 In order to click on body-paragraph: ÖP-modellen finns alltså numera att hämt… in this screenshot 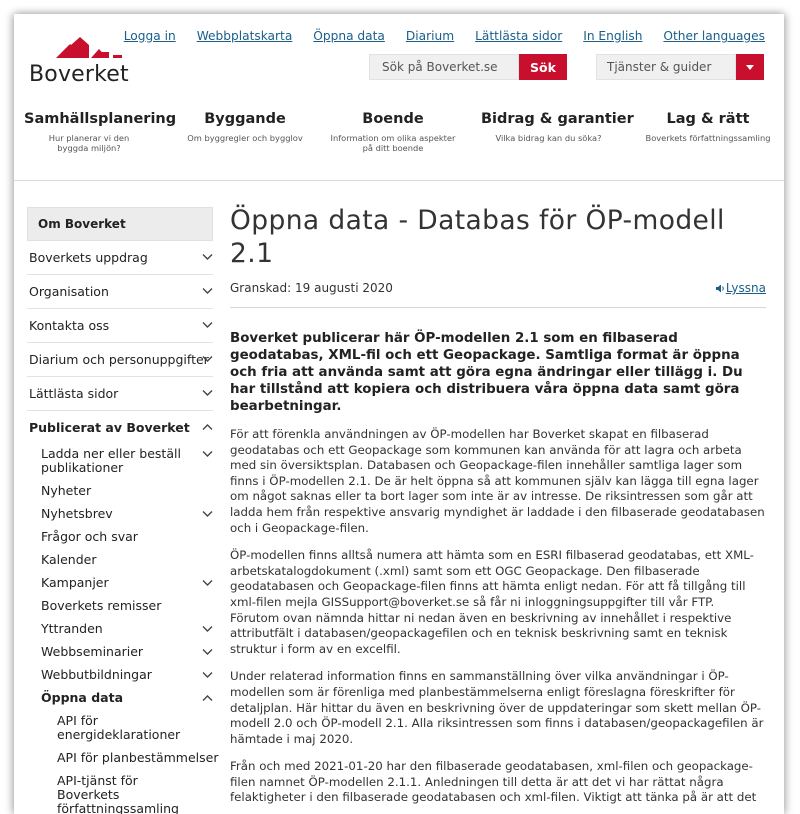, I will do `click(492, 602)`.